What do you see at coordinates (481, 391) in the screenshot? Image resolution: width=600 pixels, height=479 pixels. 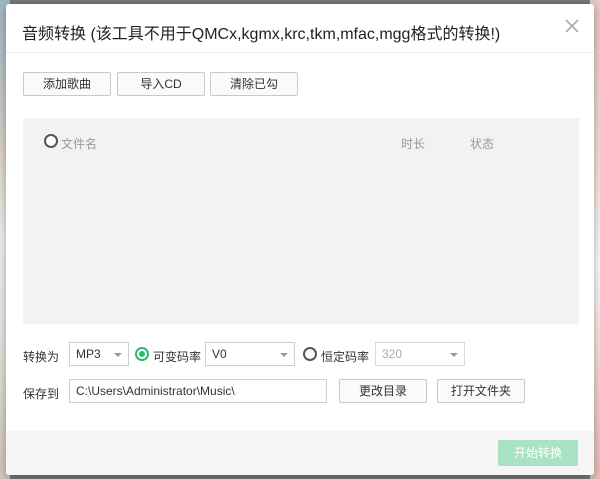 I see `open-folder-button: 打开文件夹` at bounding box center [481, 391].